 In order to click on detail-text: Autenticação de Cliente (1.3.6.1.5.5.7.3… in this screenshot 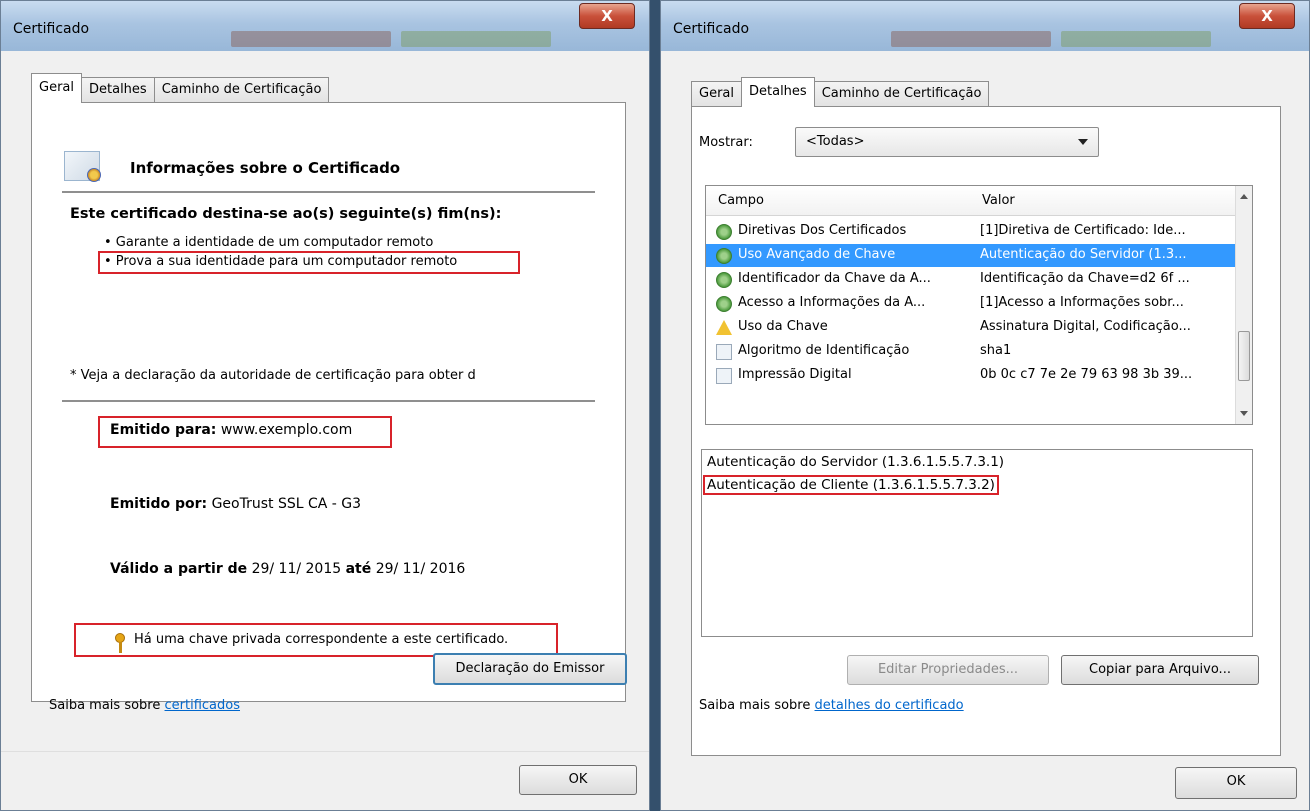, I will do `click(851, 485)`.